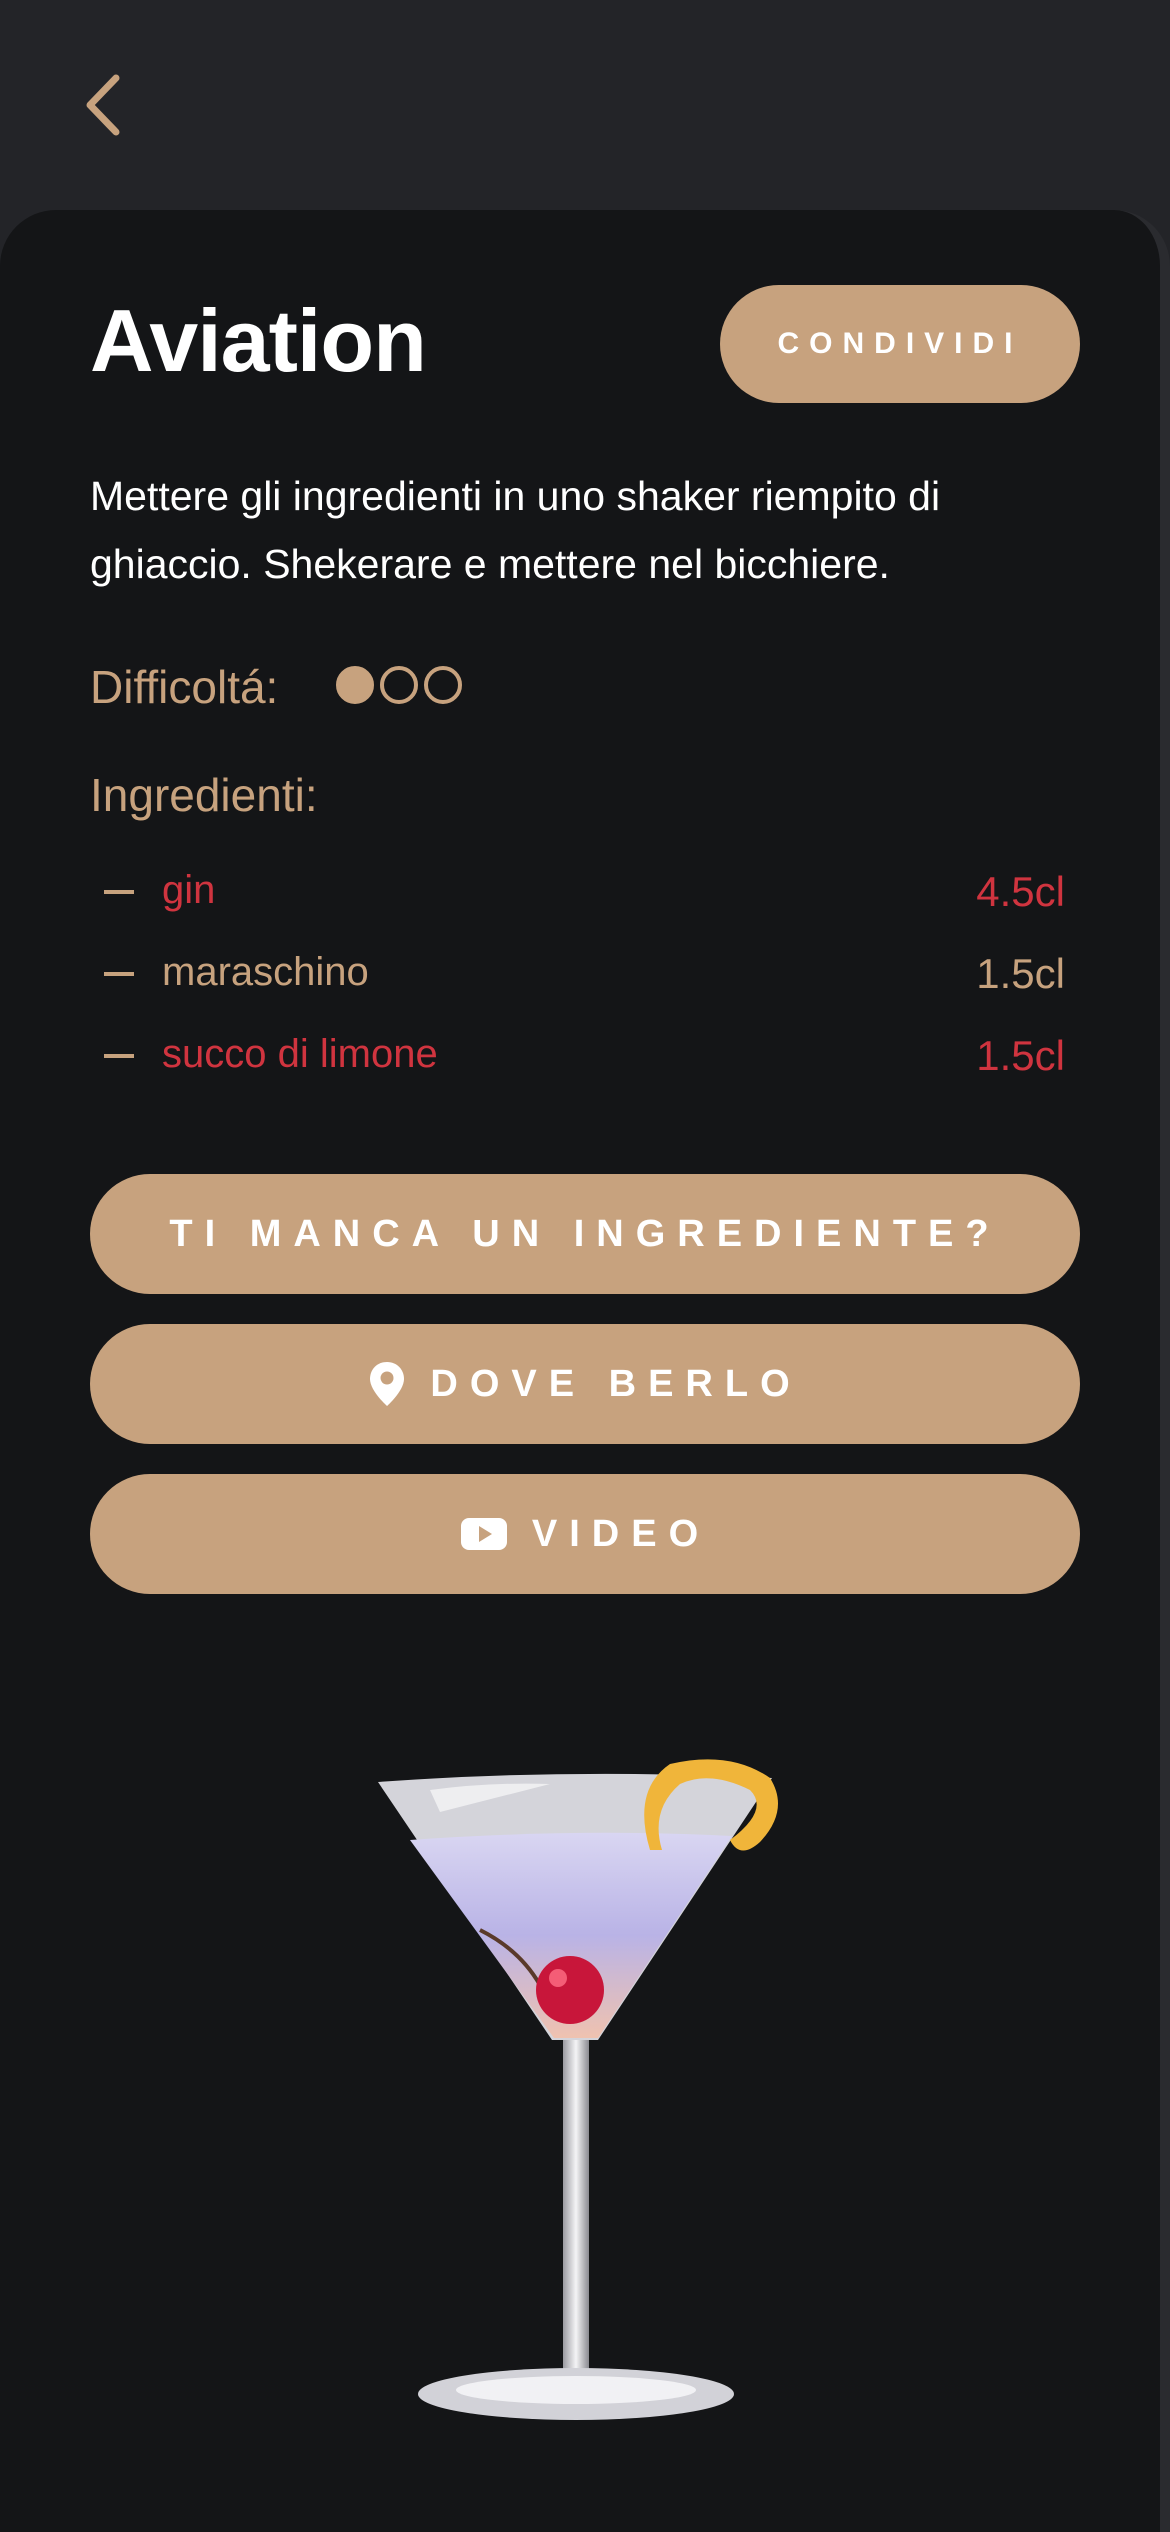  What do you see at coordinates (578, 2089) in the screenshot?
I see `cocktail-glass-image` at bounding box center [578, 2089].